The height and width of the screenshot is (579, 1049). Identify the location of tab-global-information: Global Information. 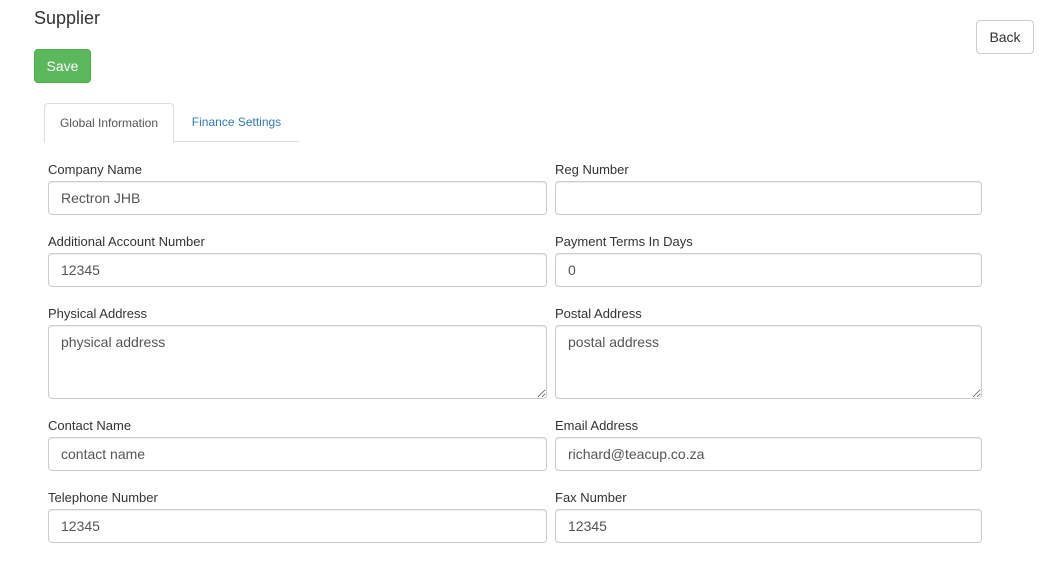
(109, 123).